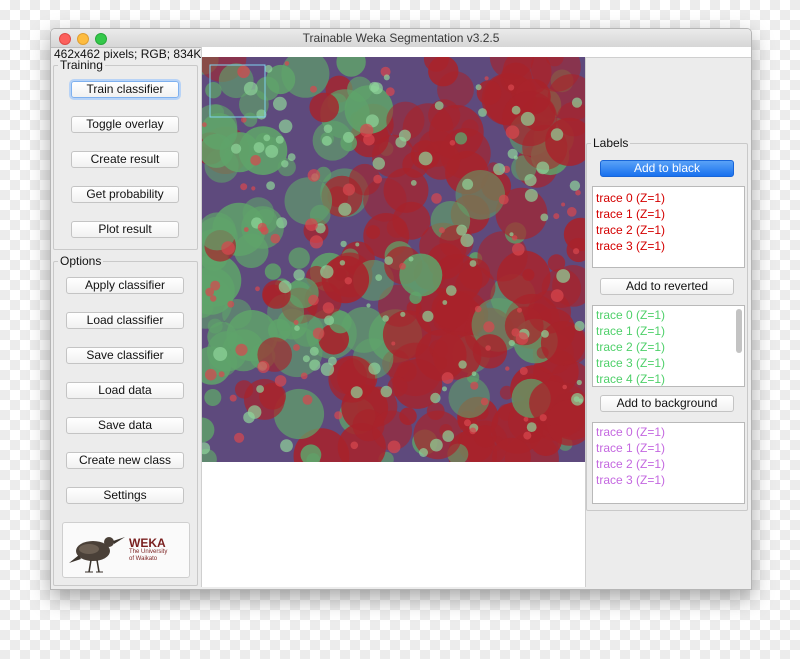 The width and height of the screenshot is (800, 659). I want to click on apply-classifier-button: Apply classifier, so click(125, 285).